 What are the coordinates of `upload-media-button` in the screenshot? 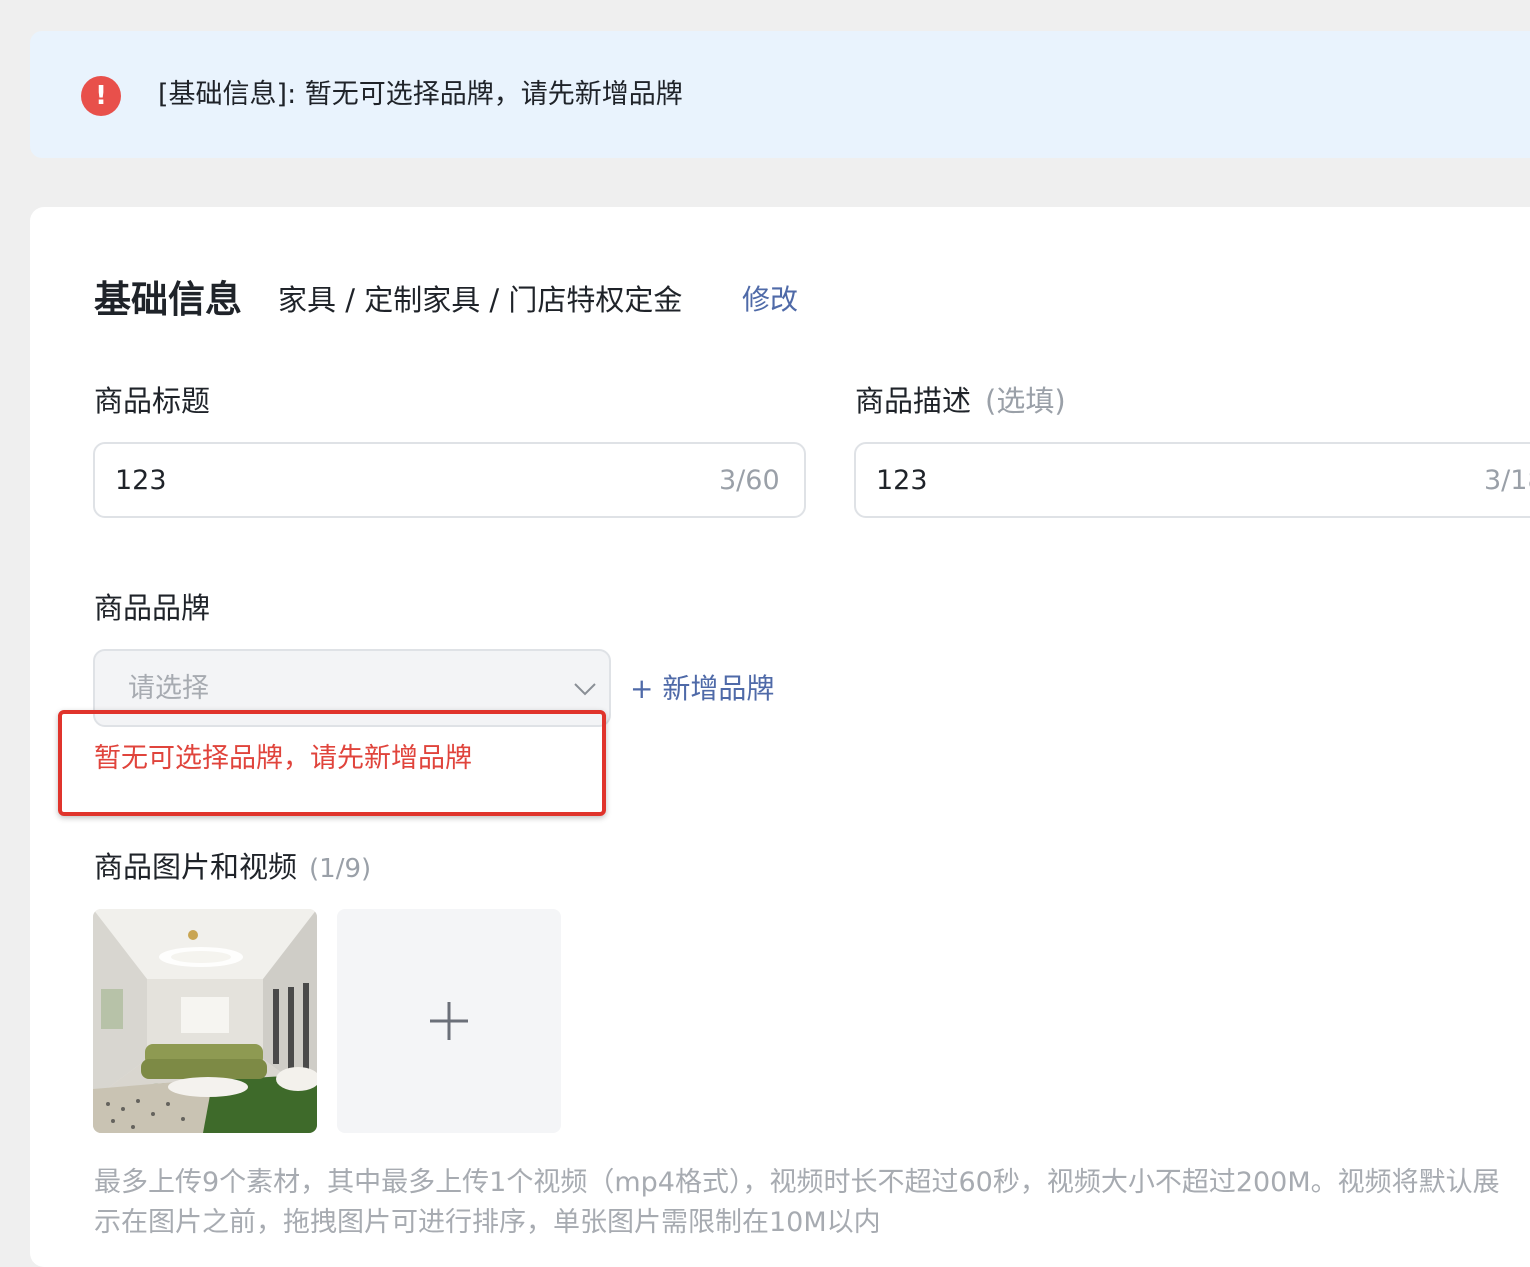 It's located at (449, 1021).